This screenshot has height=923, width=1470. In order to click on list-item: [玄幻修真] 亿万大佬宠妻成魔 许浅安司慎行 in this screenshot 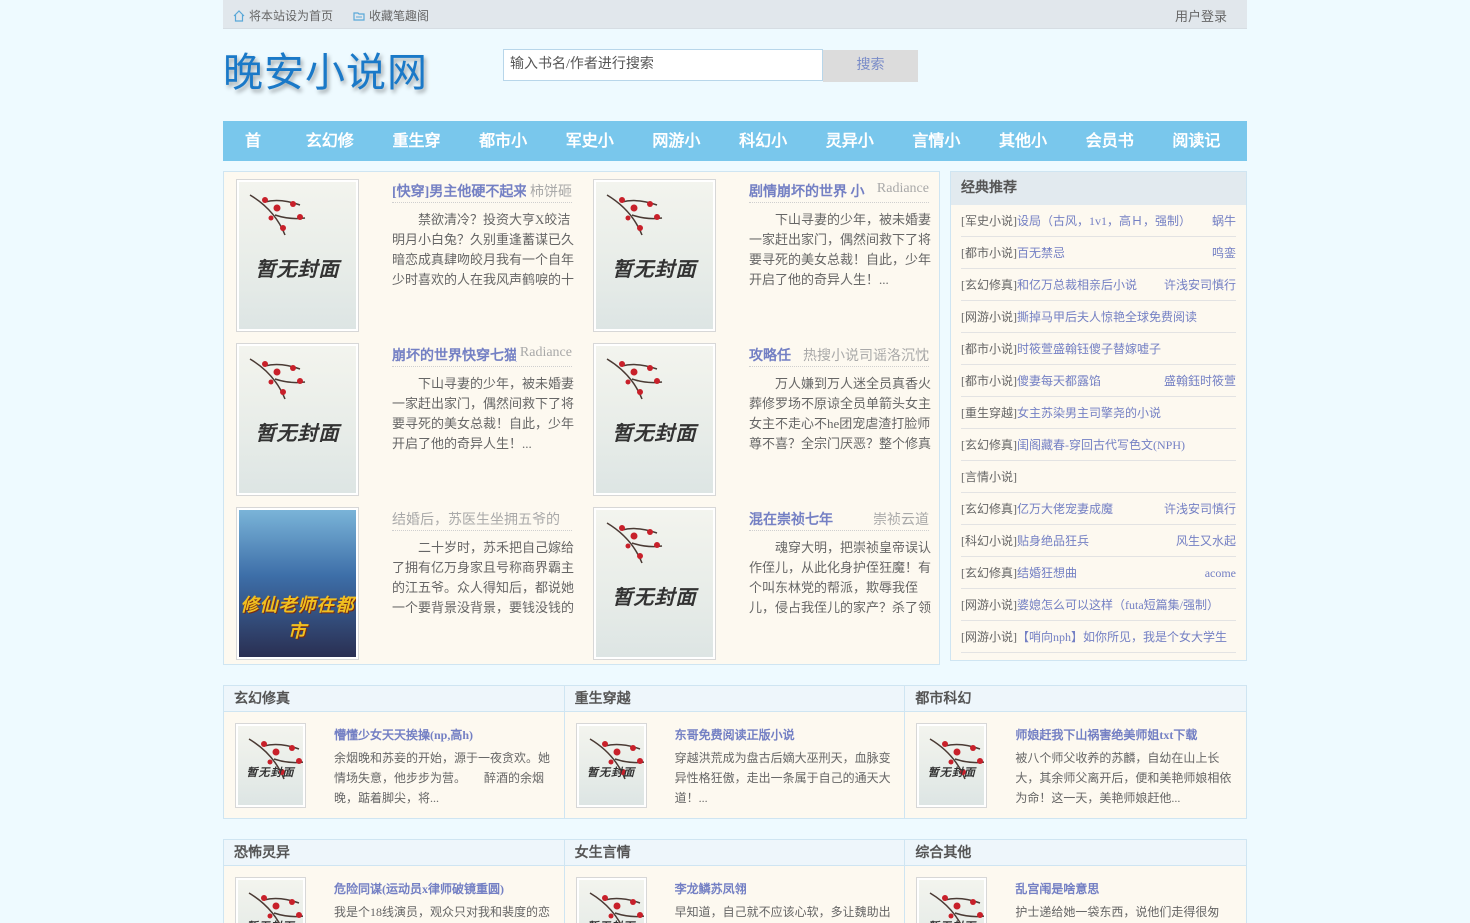, I will do `click(1098, 509)`.